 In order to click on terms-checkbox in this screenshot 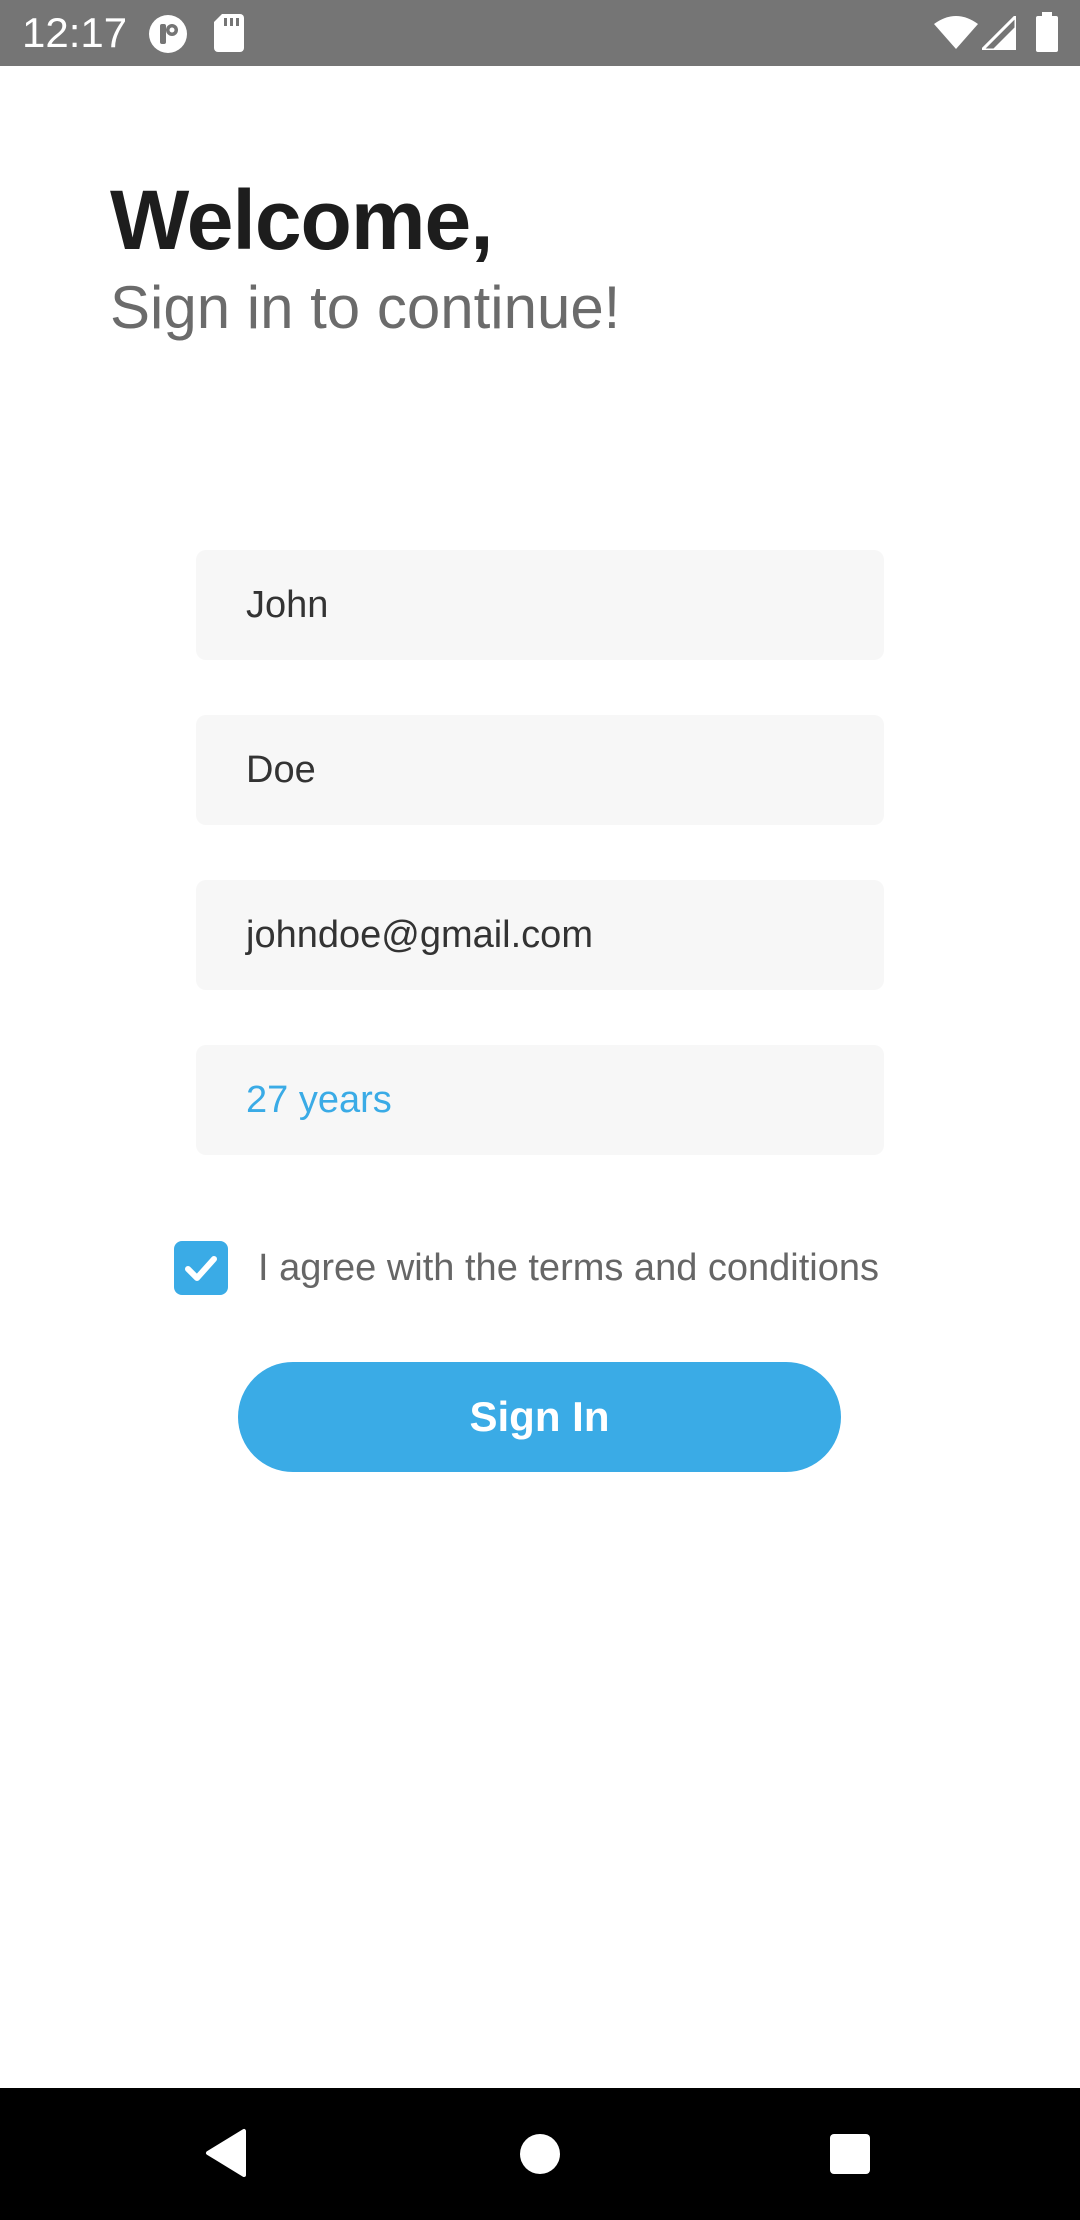, I will do `click(201, 1268)`.